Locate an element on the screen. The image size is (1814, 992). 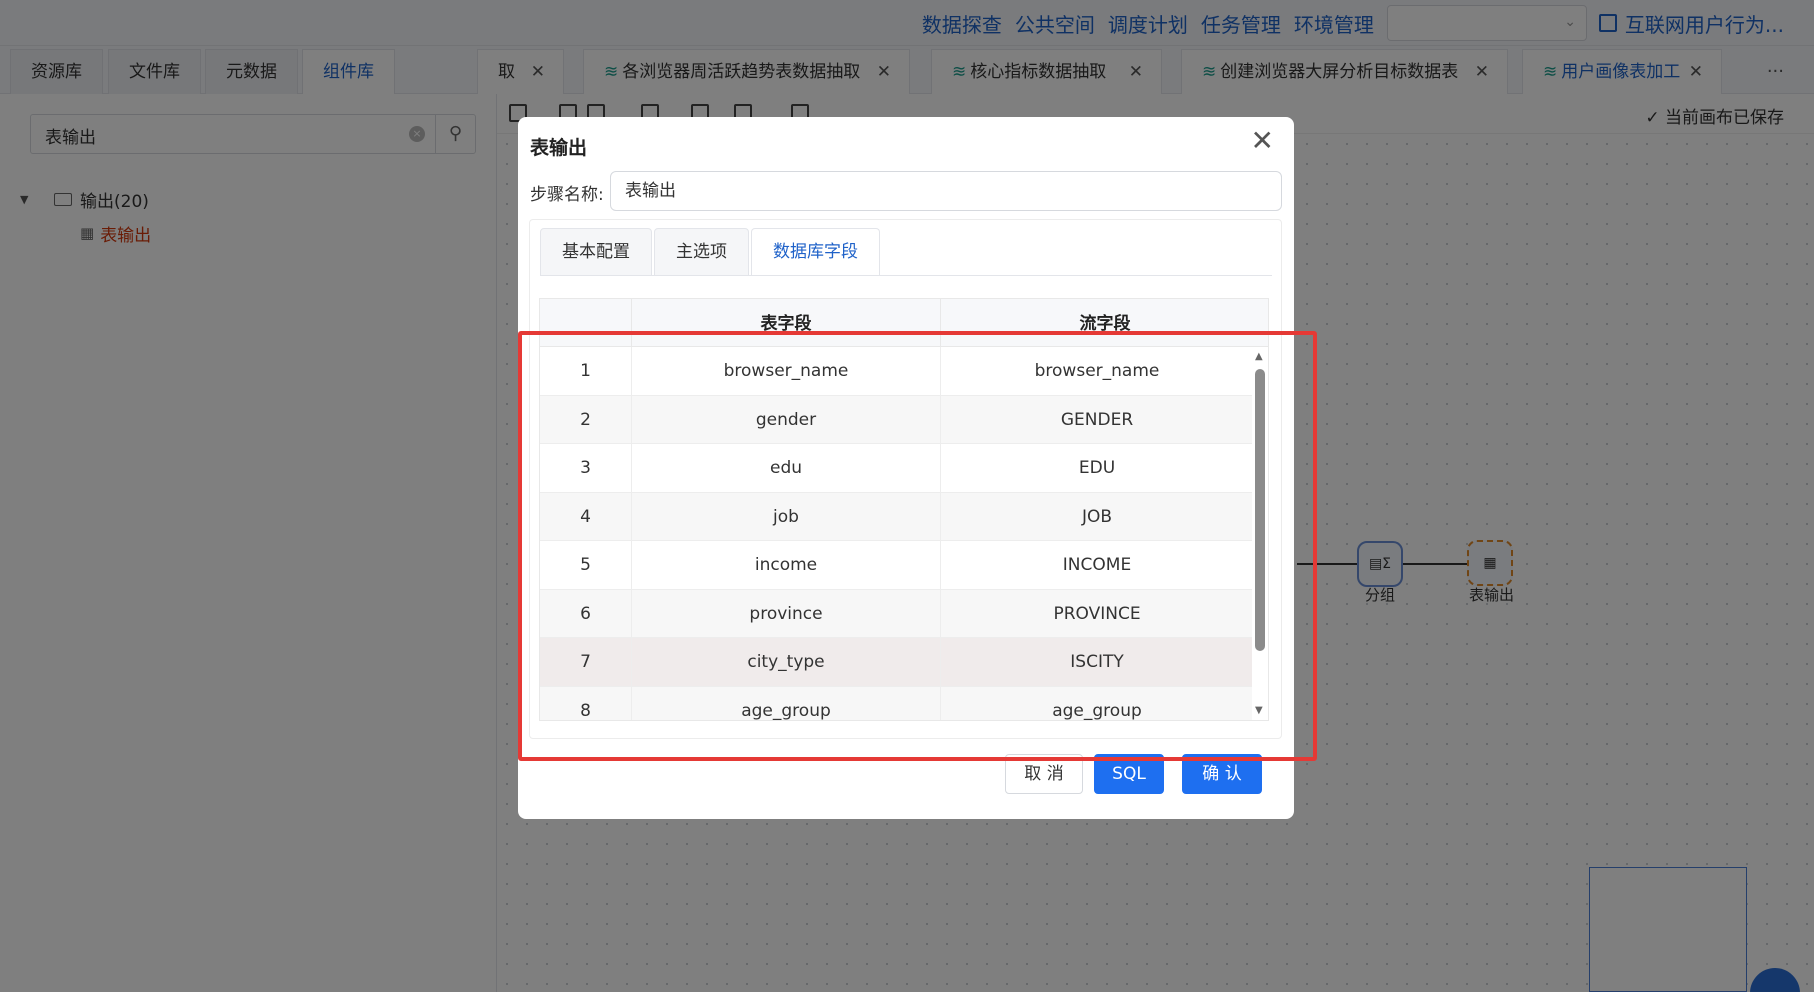
cell-stream-field: ISCITY is located at coordinates (1097, 662).